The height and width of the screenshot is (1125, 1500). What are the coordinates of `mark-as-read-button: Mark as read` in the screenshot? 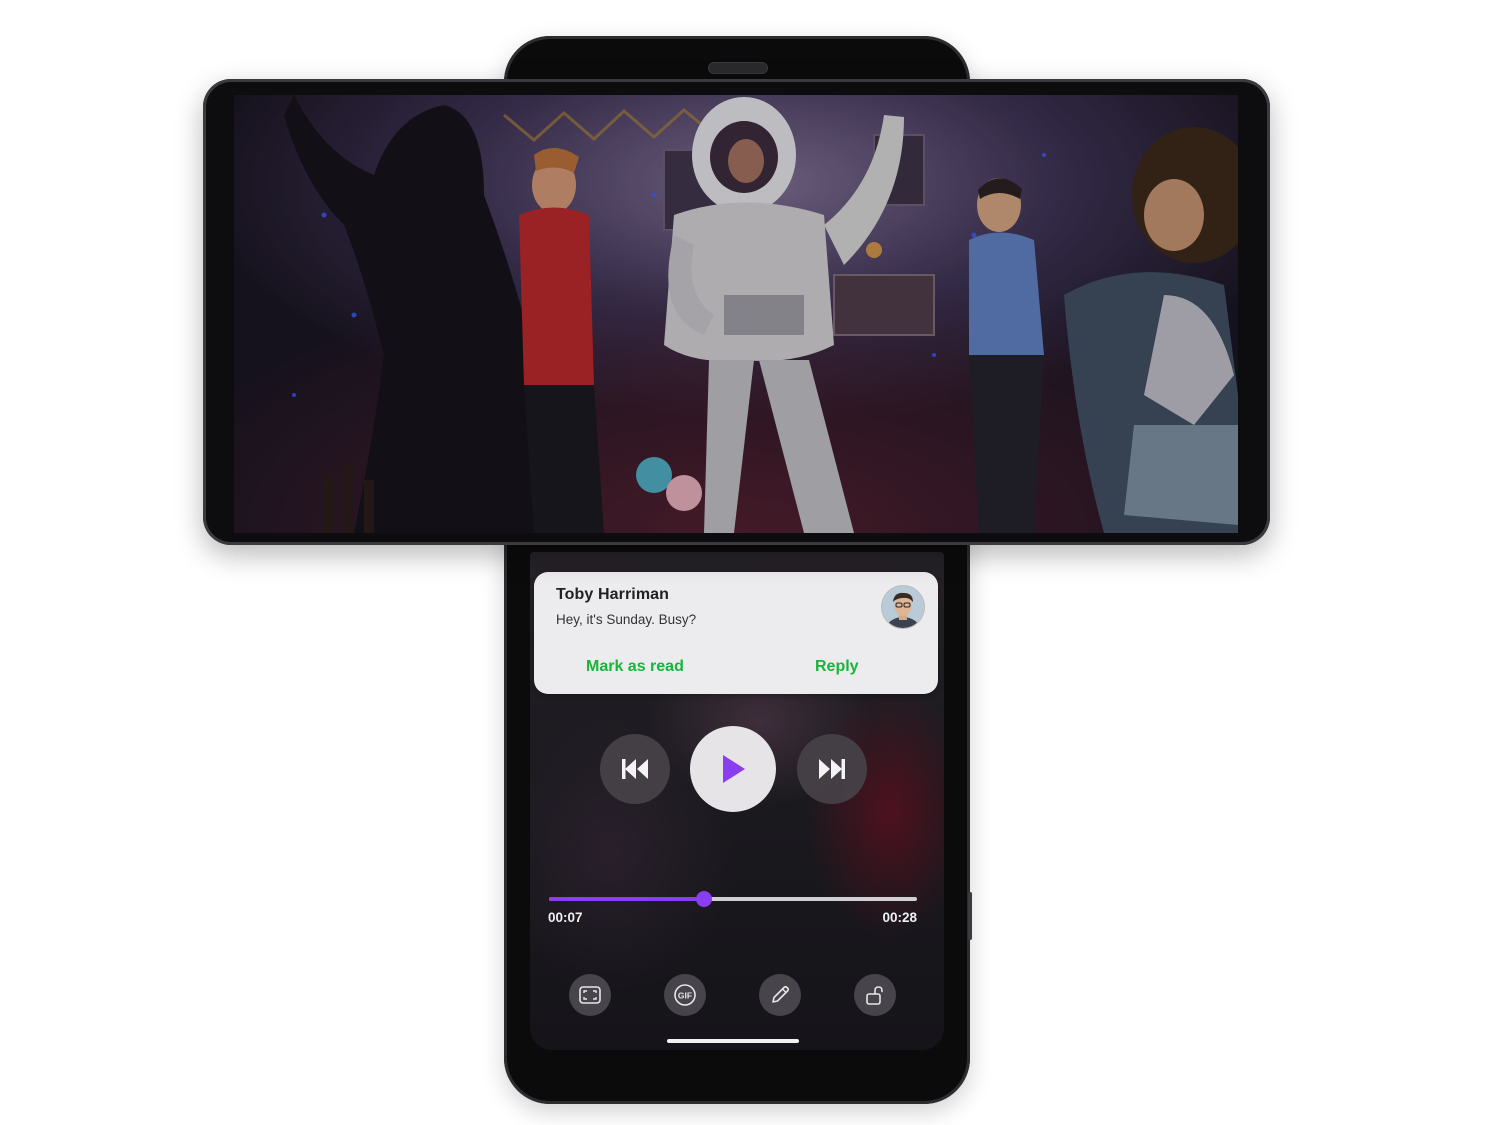 It's located at (635, 667).